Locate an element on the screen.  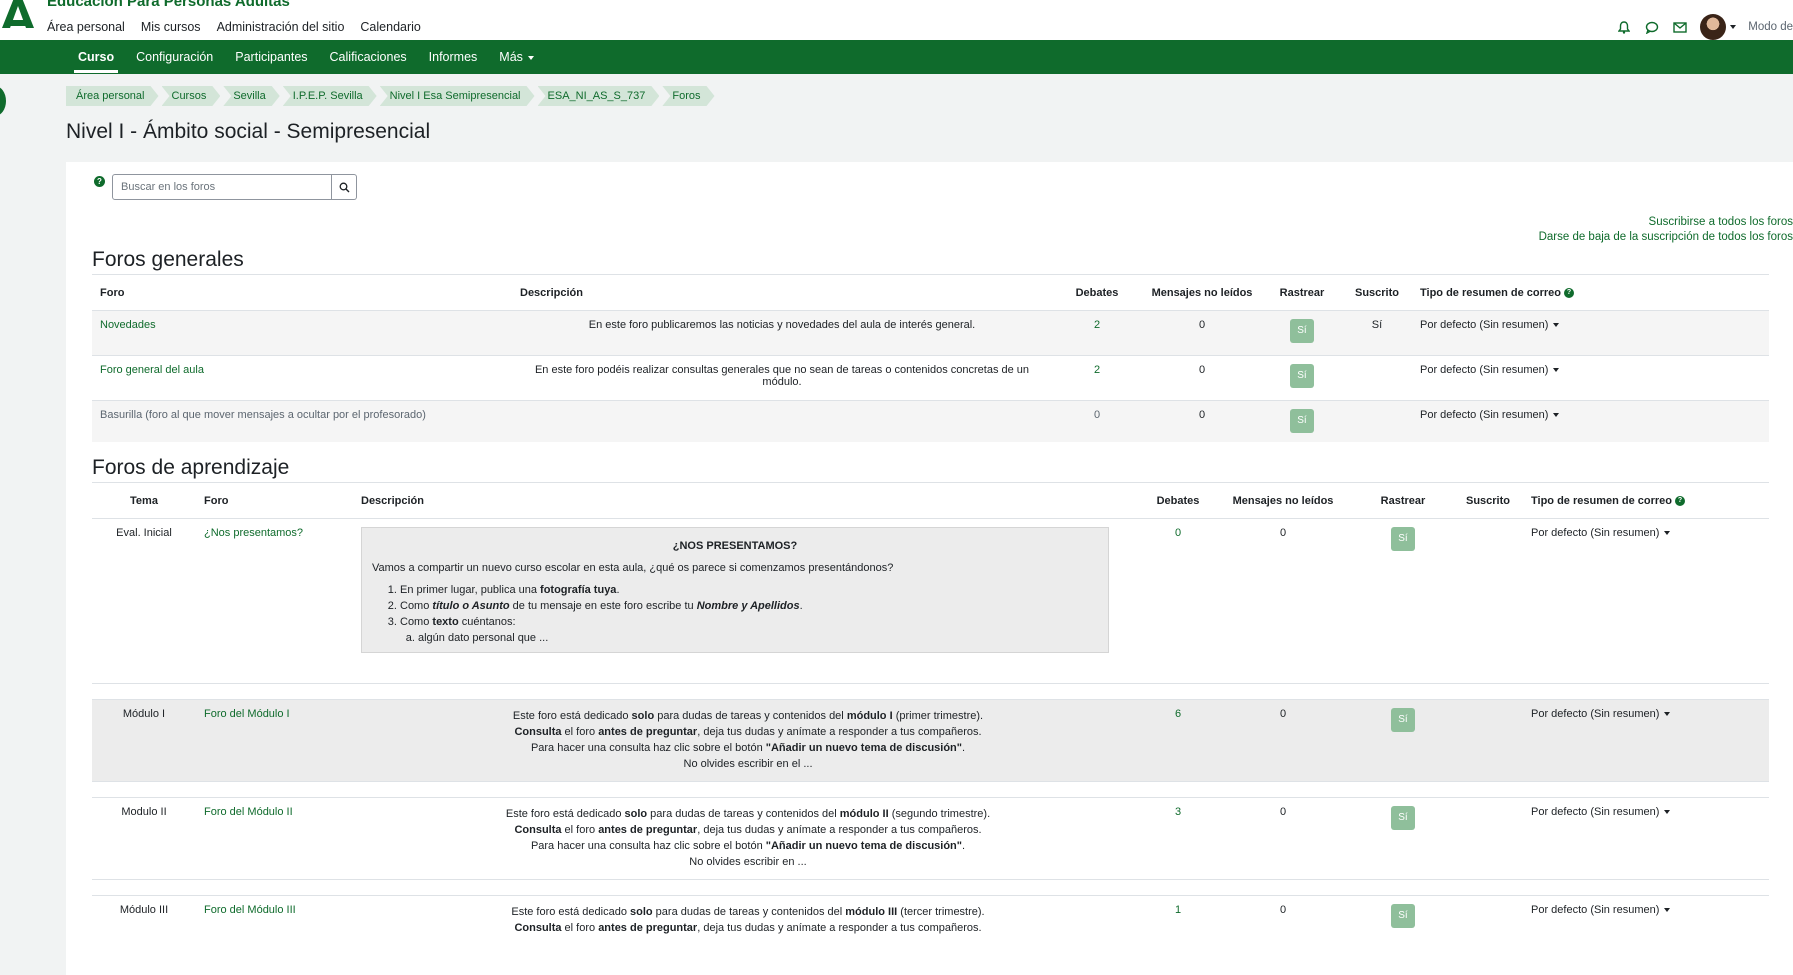
topic-label: Módulo III is located at coordinates (144, 925).